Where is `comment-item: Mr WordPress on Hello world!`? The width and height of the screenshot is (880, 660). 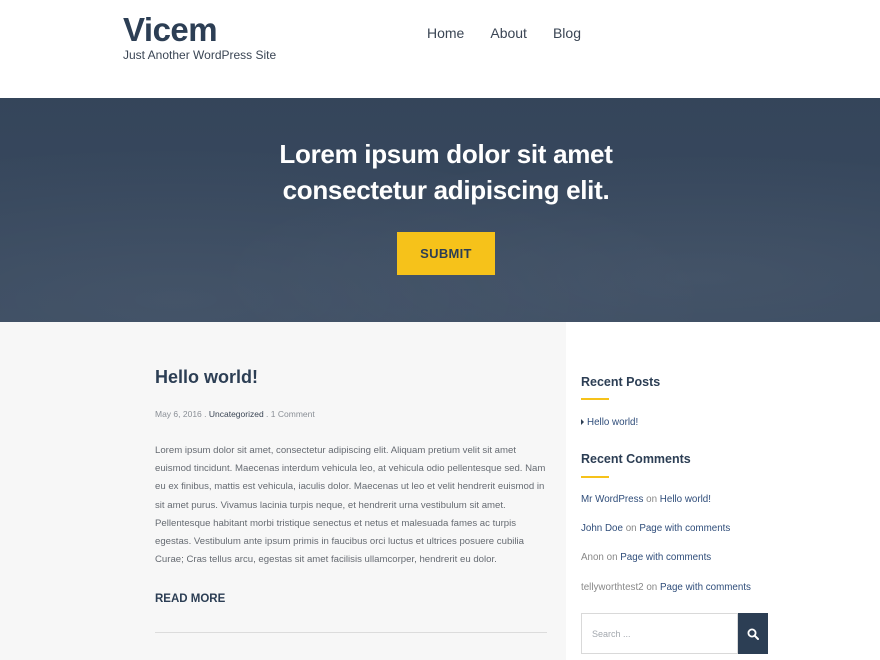 comment-item: Mr WordPress on Hello world! is located at coordinates (646, 499).